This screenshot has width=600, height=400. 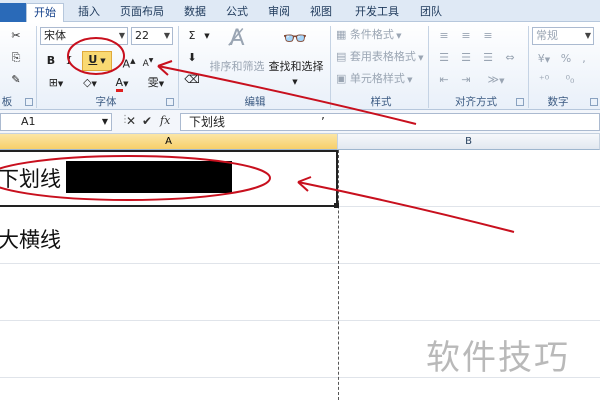 I want to click on decrease-indent-icon: ⇤, so click(x=444, y=80).